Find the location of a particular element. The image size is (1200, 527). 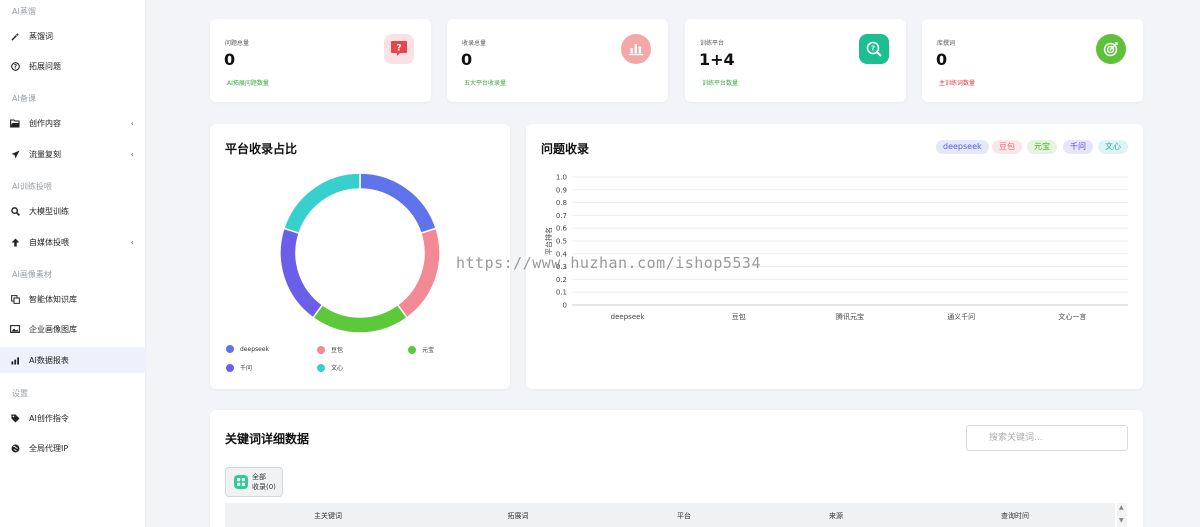

filter-all-button: 全部 收录(0) is located at coordinates (254, 482).